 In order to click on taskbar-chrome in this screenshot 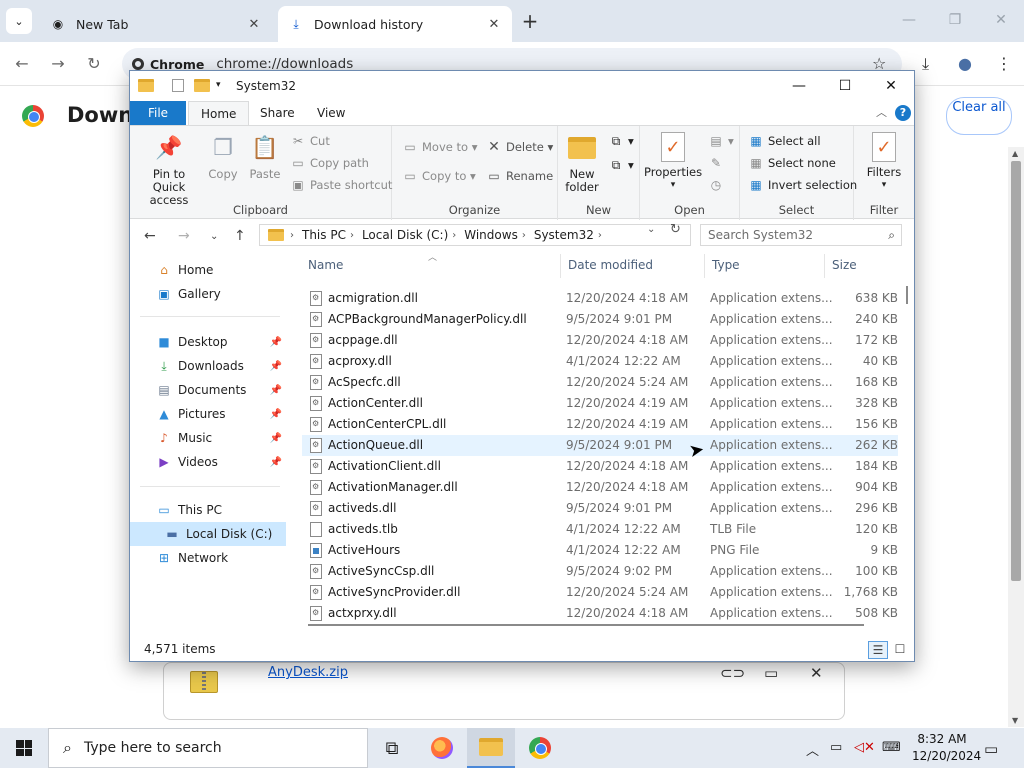, I will do `click(540, 748)`.